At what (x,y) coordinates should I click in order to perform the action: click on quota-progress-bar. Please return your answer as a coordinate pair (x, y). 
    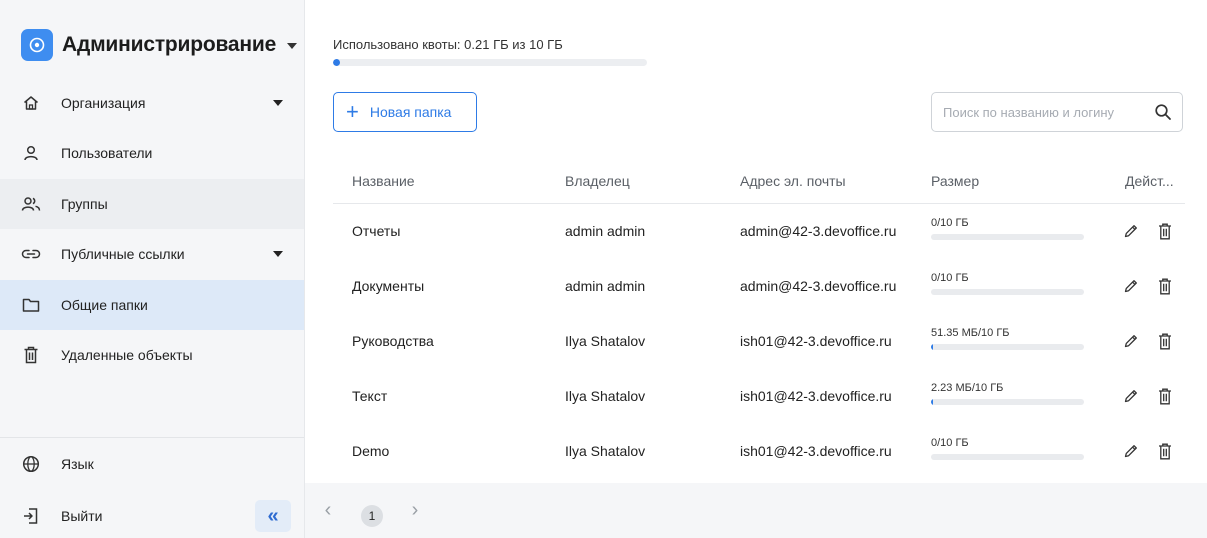
    Looking at the image, I should click on (490, 62).